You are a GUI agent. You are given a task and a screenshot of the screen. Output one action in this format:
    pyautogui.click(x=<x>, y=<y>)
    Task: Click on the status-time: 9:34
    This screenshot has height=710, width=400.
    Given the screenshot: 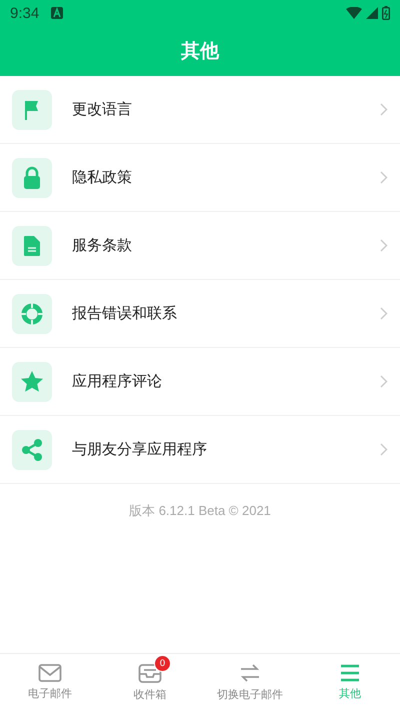 What is the action you would take?
    pyautogui.click(x=25, y=13)
    